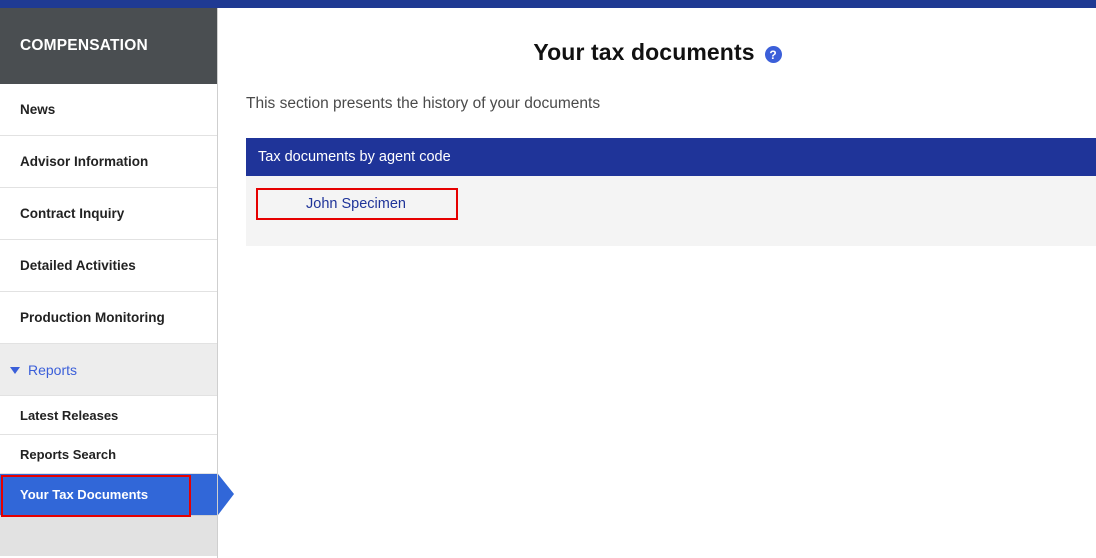  I want to click on sidebar-item-your-tax-documents: Your Tax Documents, so click(117, 495).